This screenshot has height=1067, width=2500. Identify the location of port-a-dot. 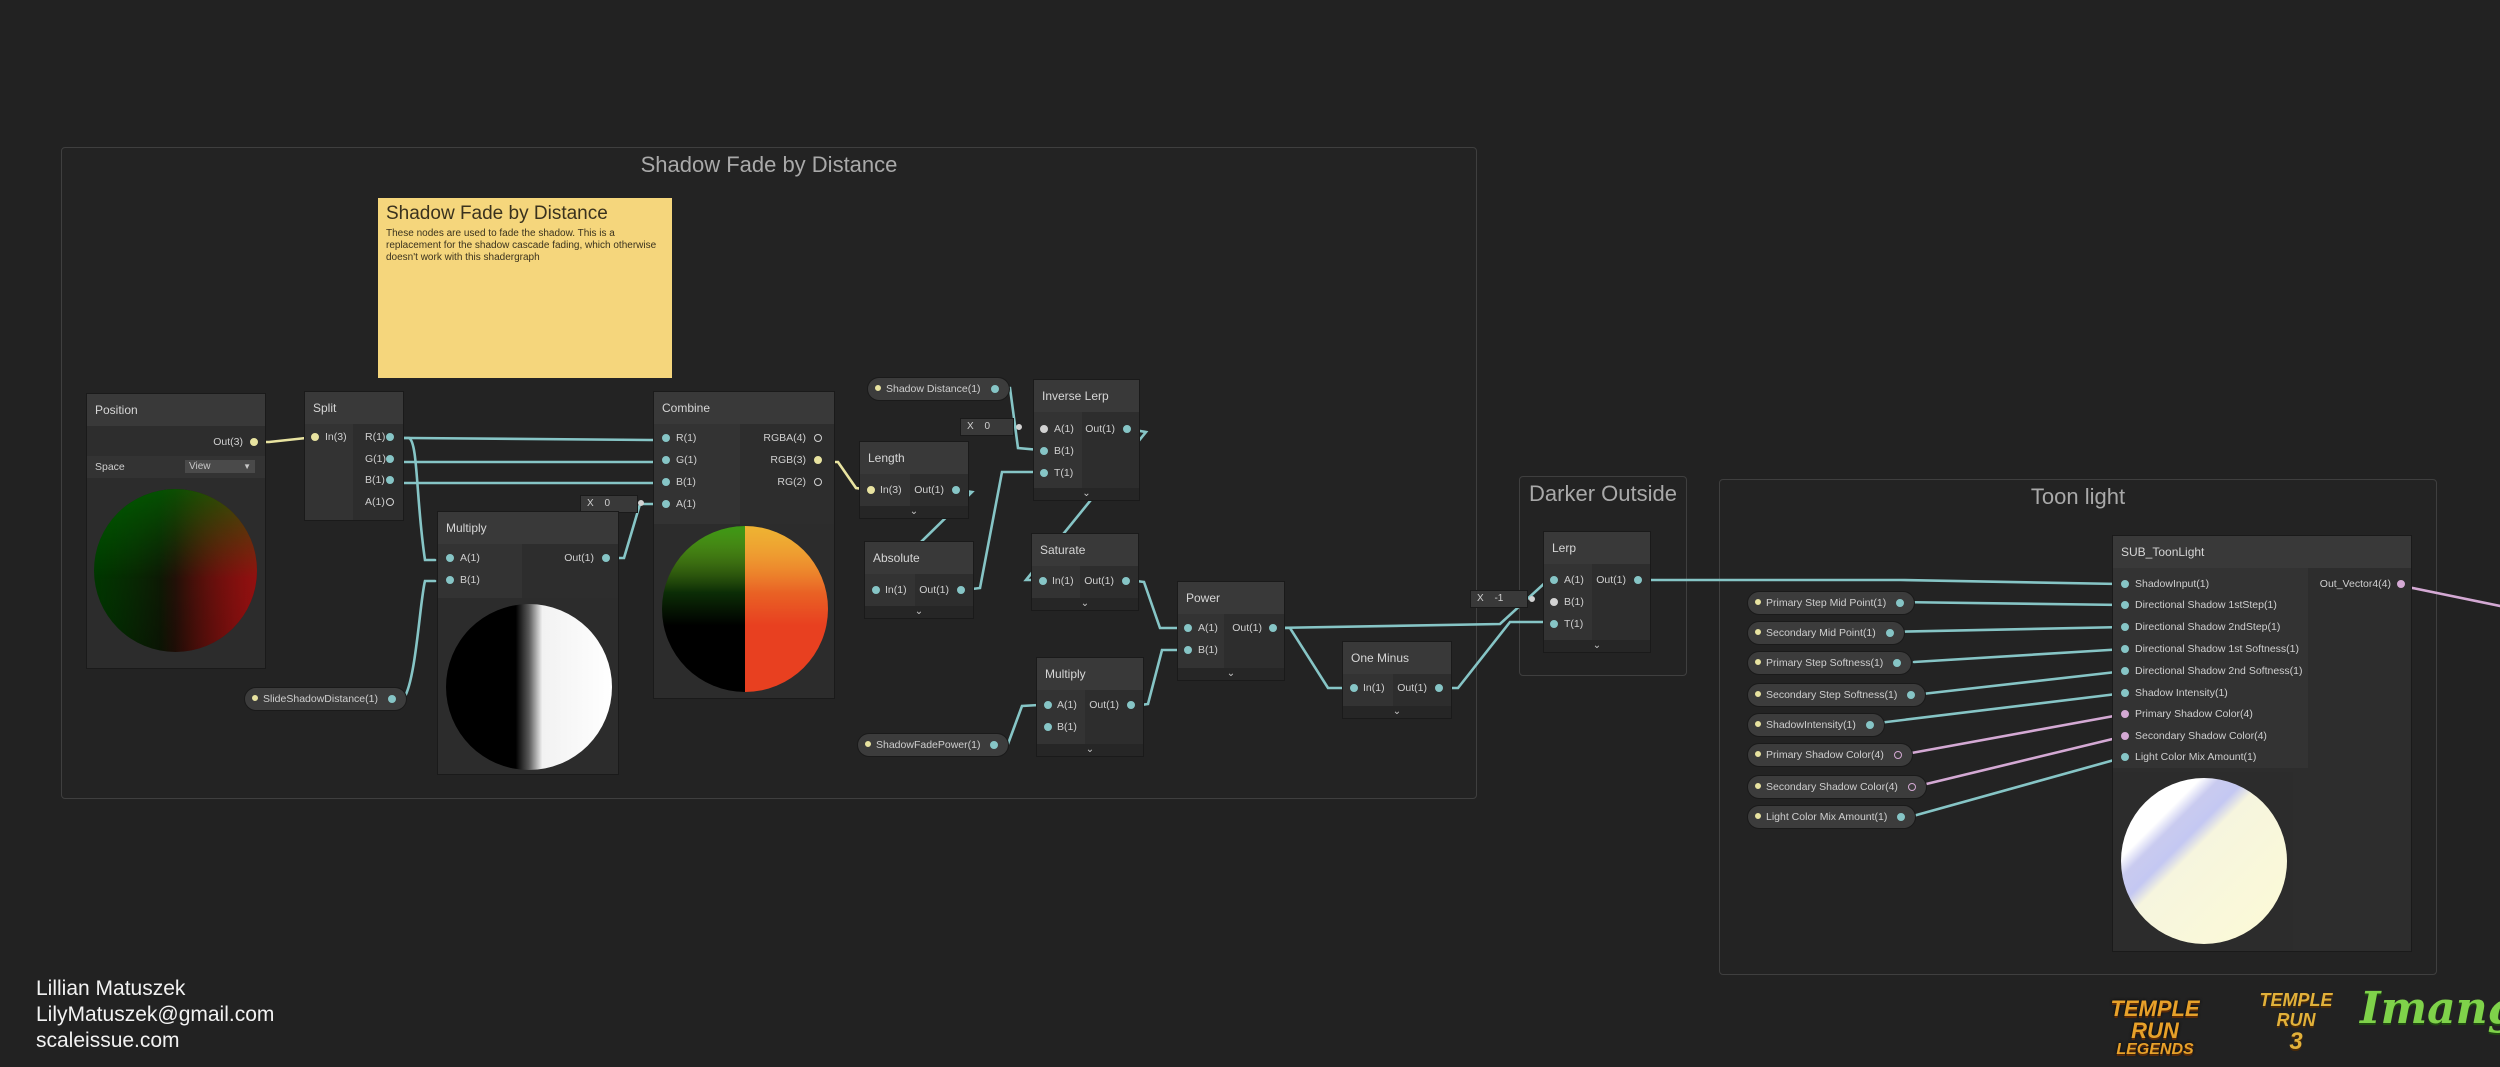
(390, 502).